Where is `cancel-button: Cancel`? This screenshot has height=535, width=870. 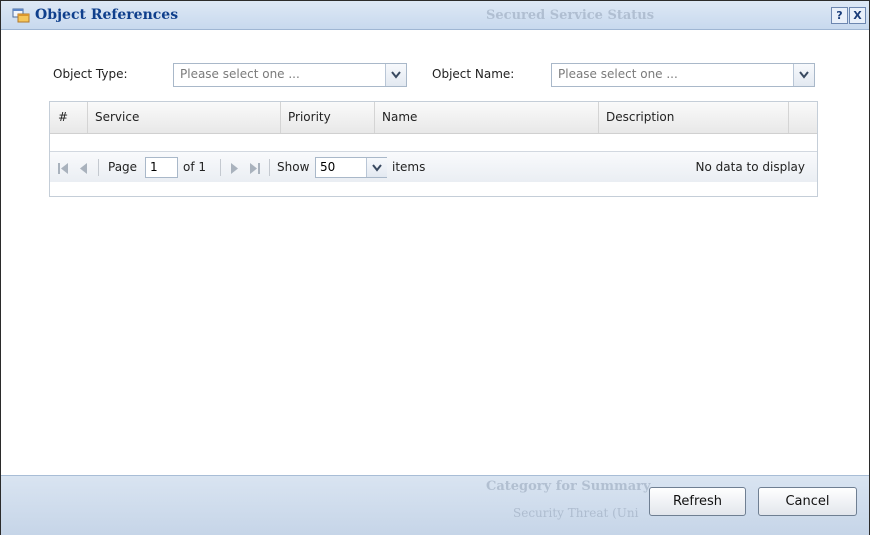
cancel-button: Cancel is located at coordinates (807, 501).